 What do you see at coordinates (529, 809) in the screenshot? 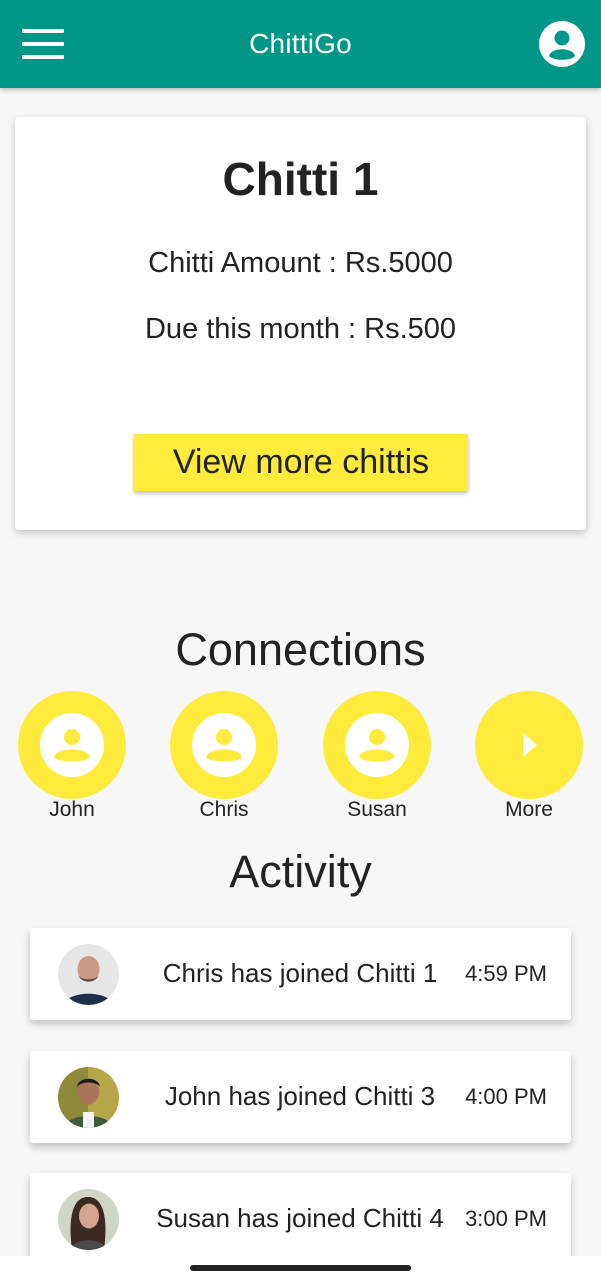
I see `connection-label: More` at bounding box center [529, 809].